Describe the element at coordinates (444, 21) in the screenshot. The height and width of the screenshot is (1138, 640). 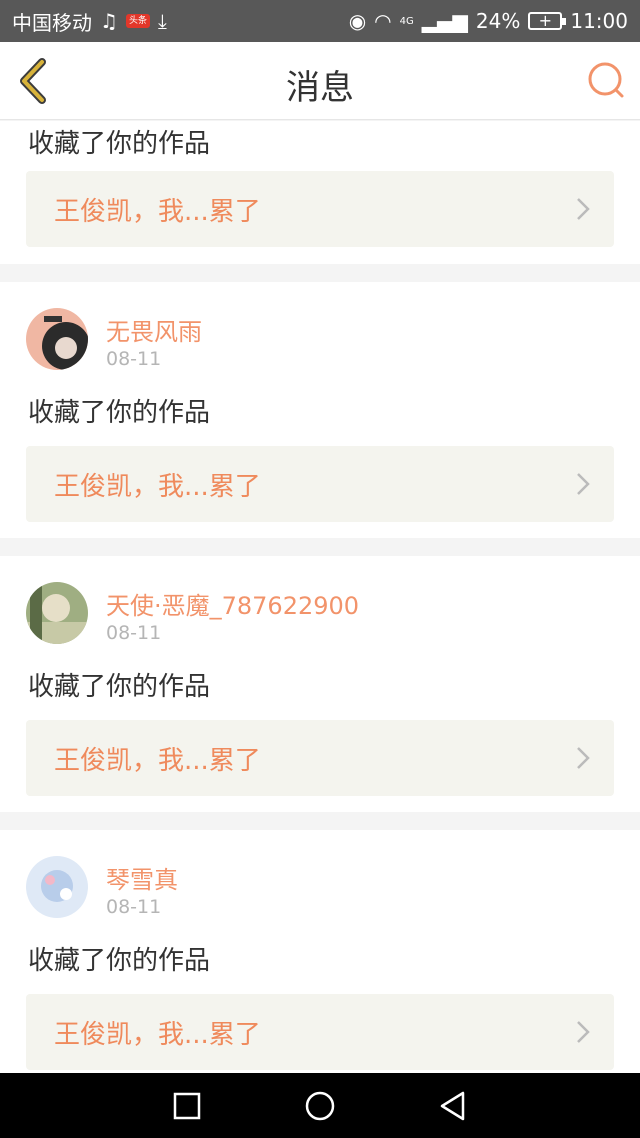
I see `signal-icon: ▂▄▆` at that location.